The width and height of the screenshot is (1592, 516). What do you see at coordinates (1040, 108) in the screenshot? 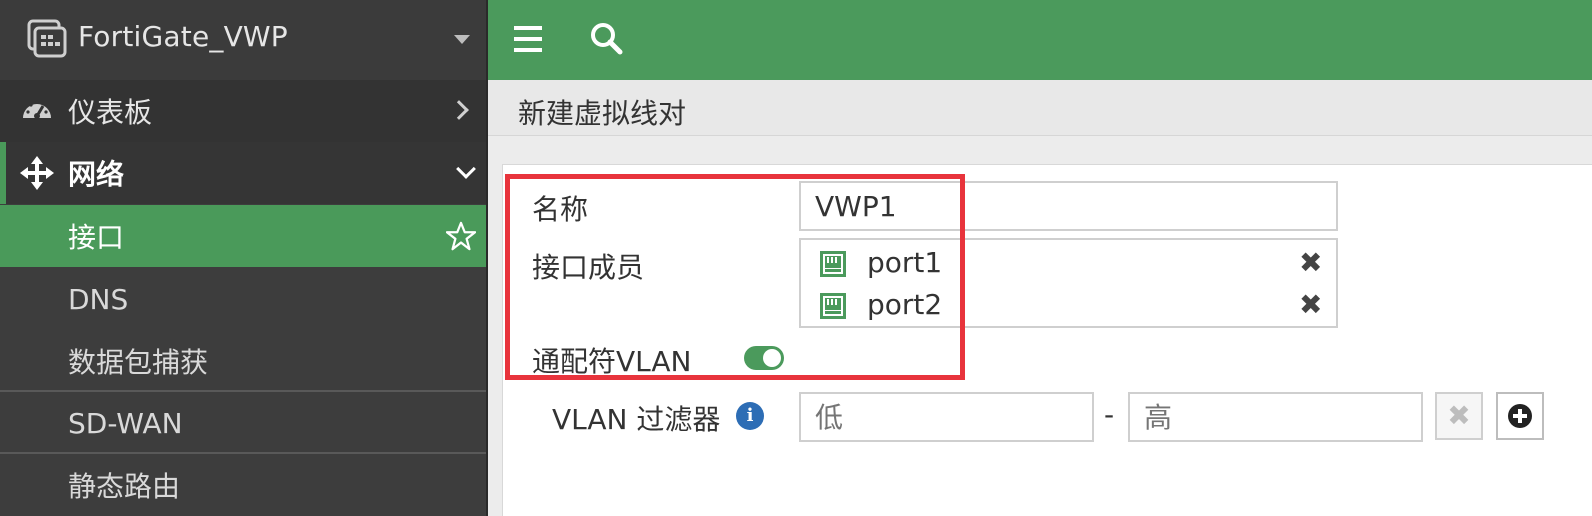
I see `page-header: 新建虚拟线对` at bounding box center [1040, 108].